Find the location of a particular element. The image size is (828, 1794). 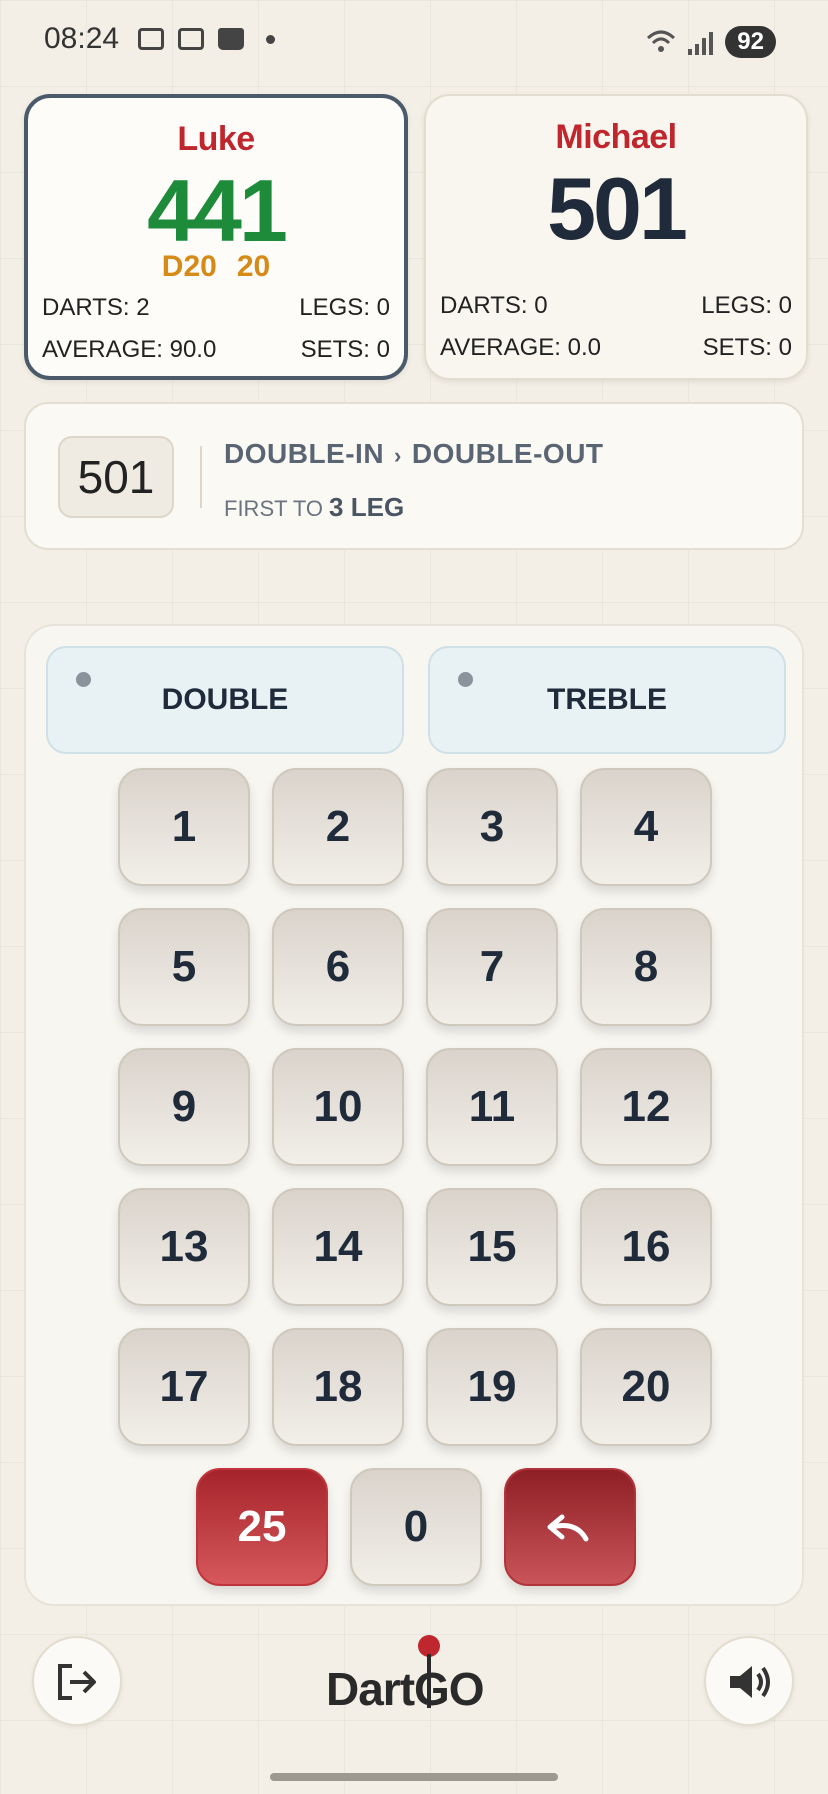

speaker-icon is located at coordinates (750, 1682).